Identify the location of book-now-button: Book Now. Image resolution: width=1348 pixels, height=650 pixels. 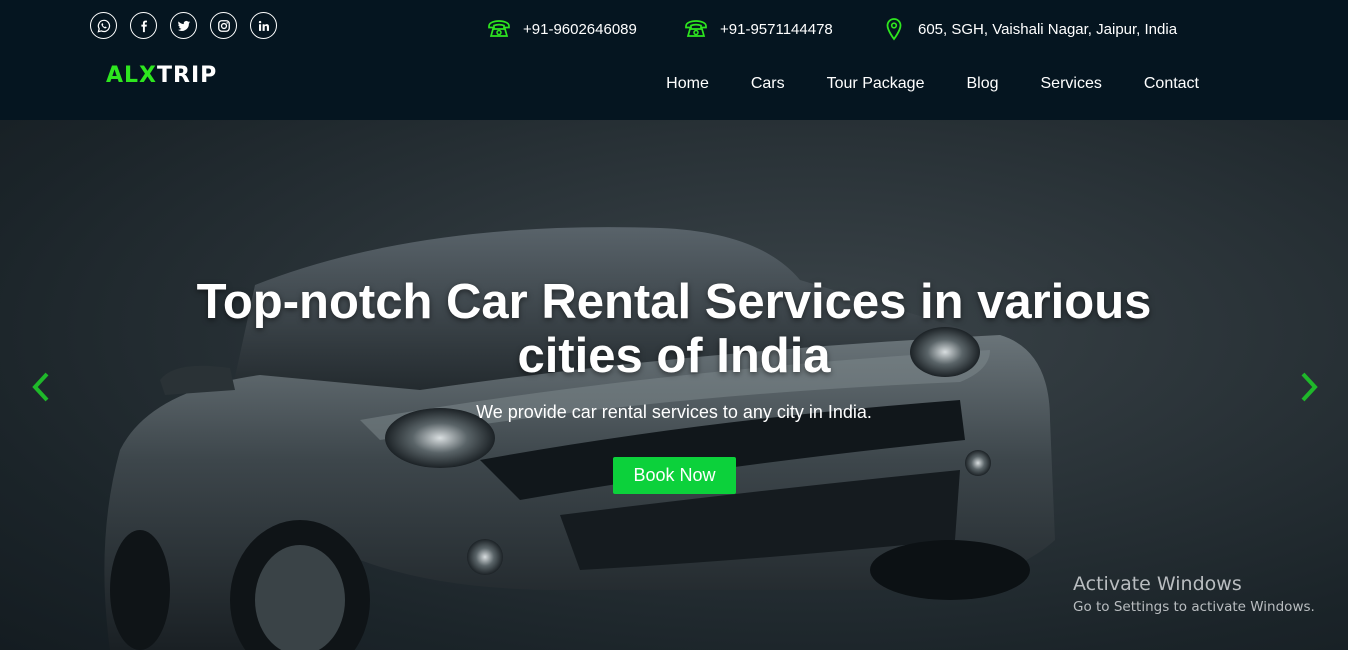
(674, 475).